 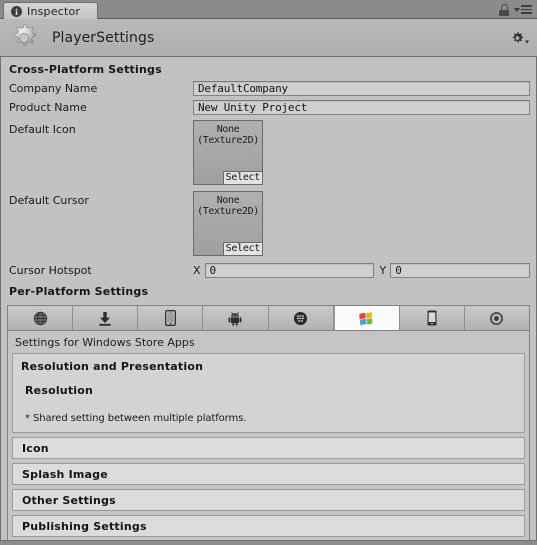 I want to click on default-cursor-select-button: Select, so click(x=242, y=248).